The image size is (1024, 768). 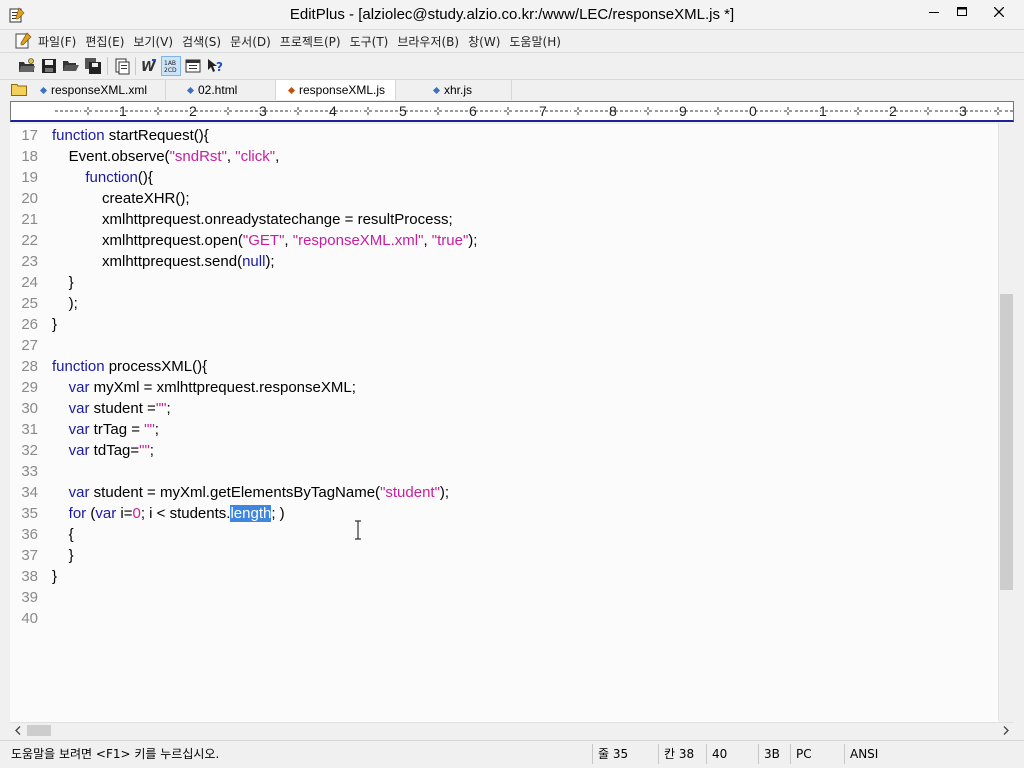 What do you see at coordinates (124, 513) in the screenshot?
I see `code-token: i=` at bounding box center [124, 513].